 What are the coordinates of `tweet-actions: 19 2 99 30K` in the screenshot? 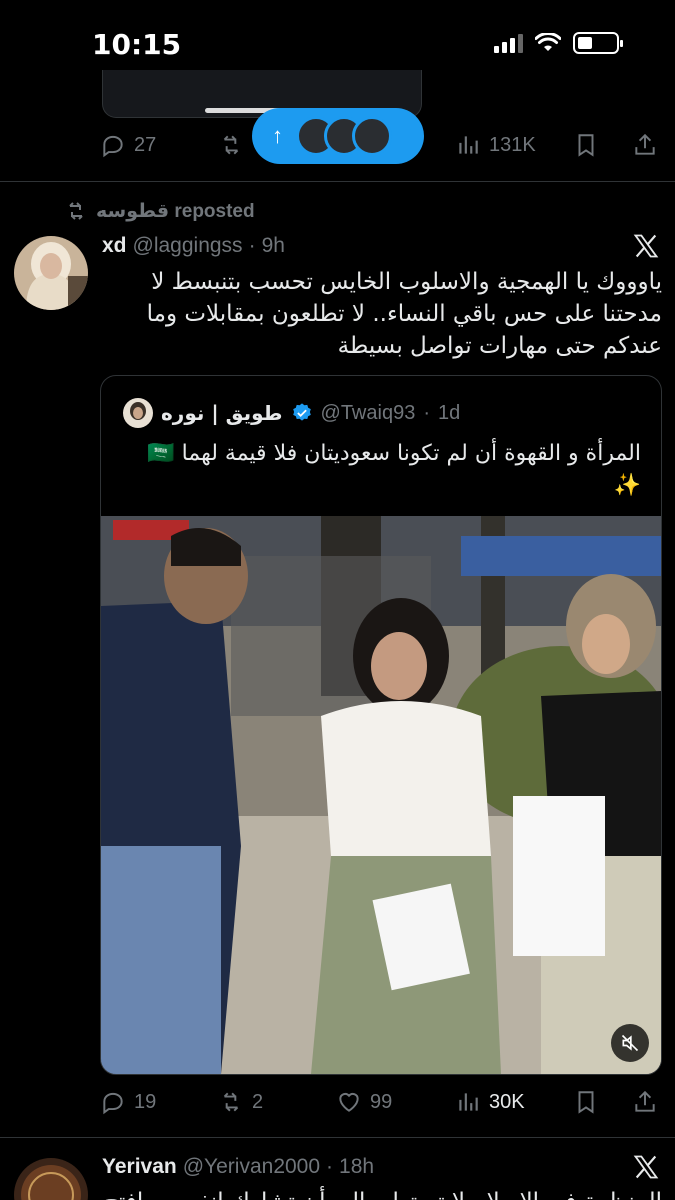 It's located at (381, 1102).